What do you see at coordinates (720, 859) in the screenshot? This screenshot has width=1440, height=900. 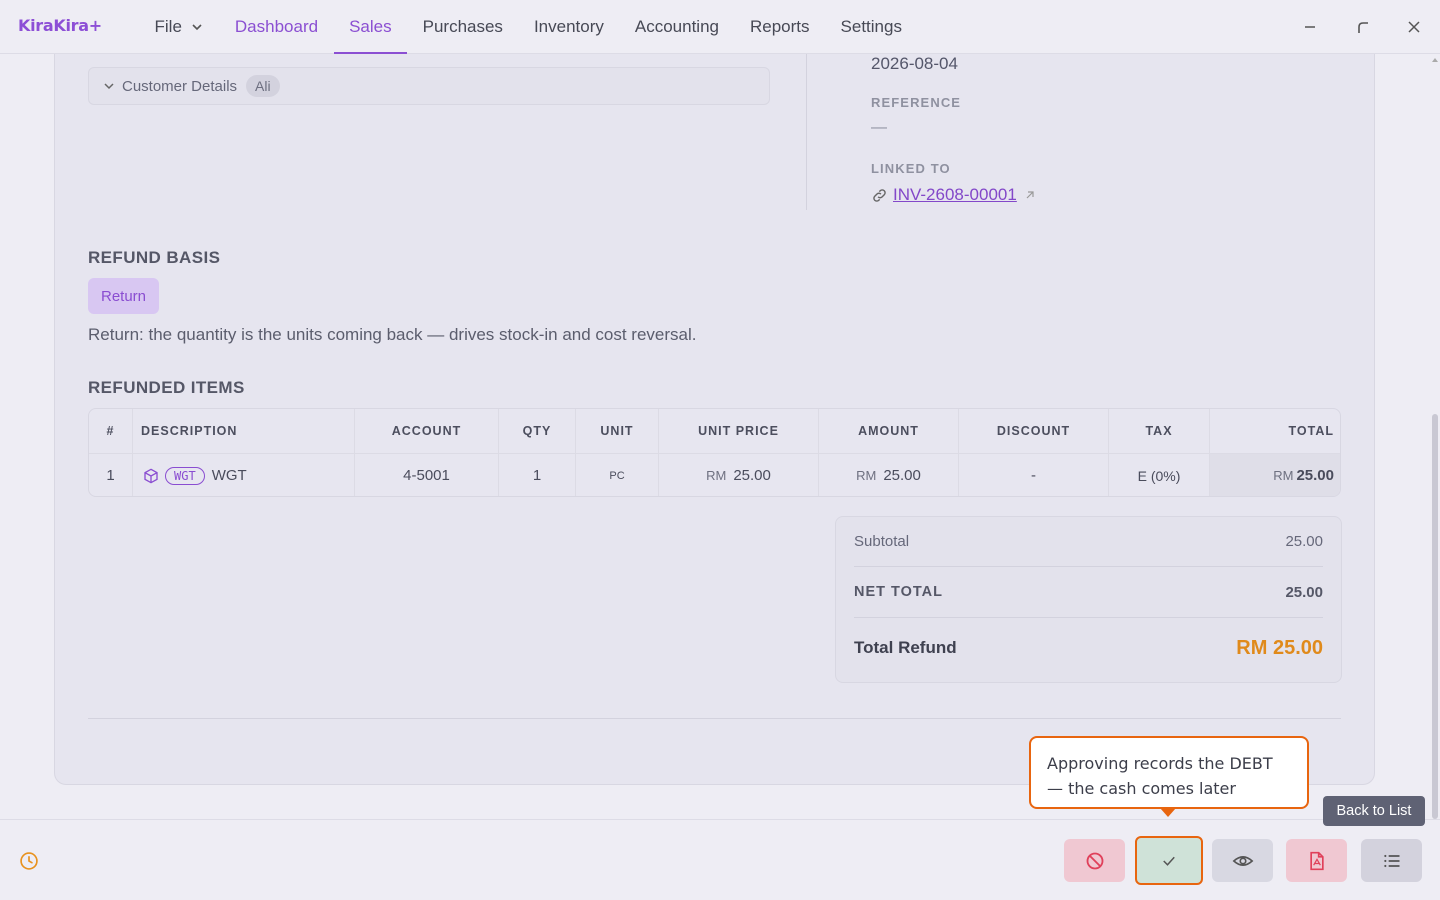 I see `action-bar` at bounding box center [720, 859].